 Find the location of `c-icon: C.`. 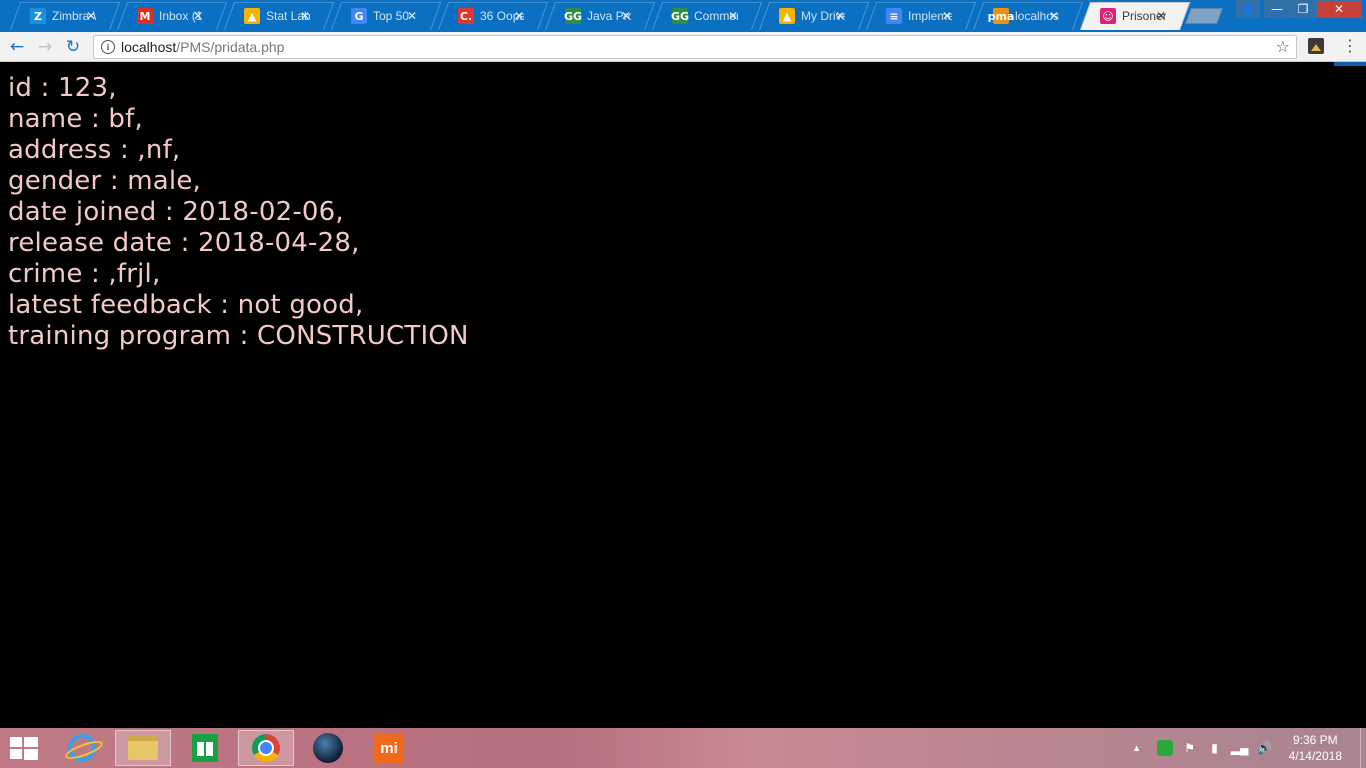

c-icon: C. is located at coordinates (466, 16).